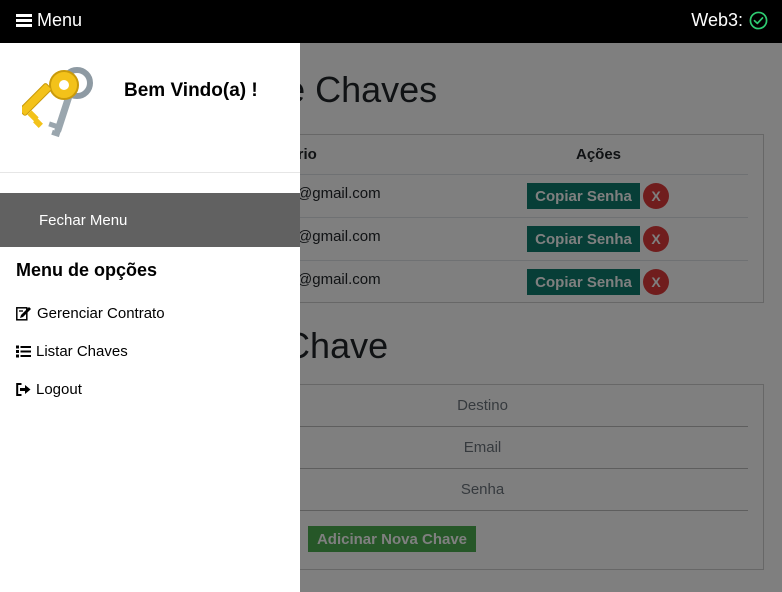 This screenshot has height=592, width=782. I want to click on menu-toggle-button: Menu, so click(49, 20).